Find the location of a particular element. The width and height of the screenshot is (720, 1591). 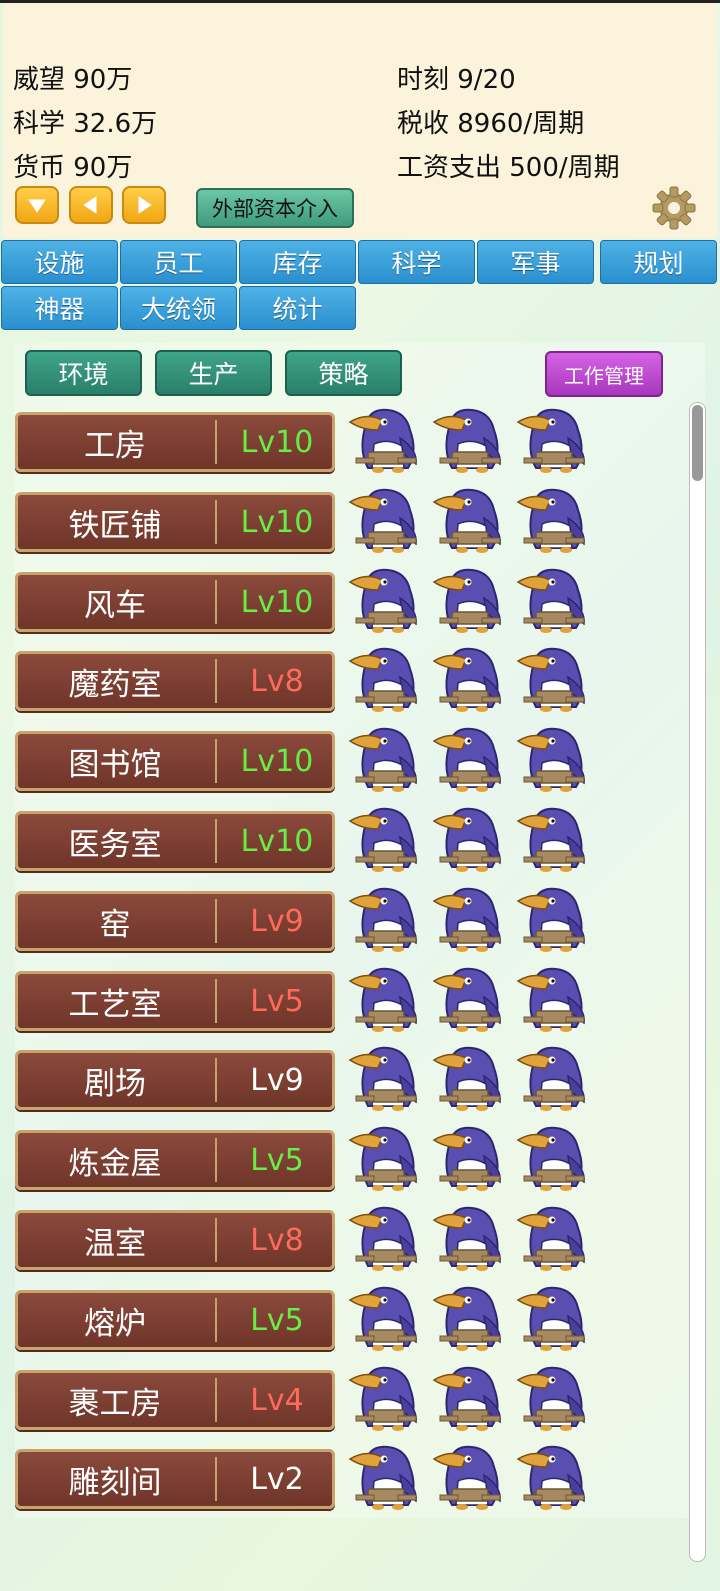

building-name: 裹工房 is located at coordinates (115, 1403).